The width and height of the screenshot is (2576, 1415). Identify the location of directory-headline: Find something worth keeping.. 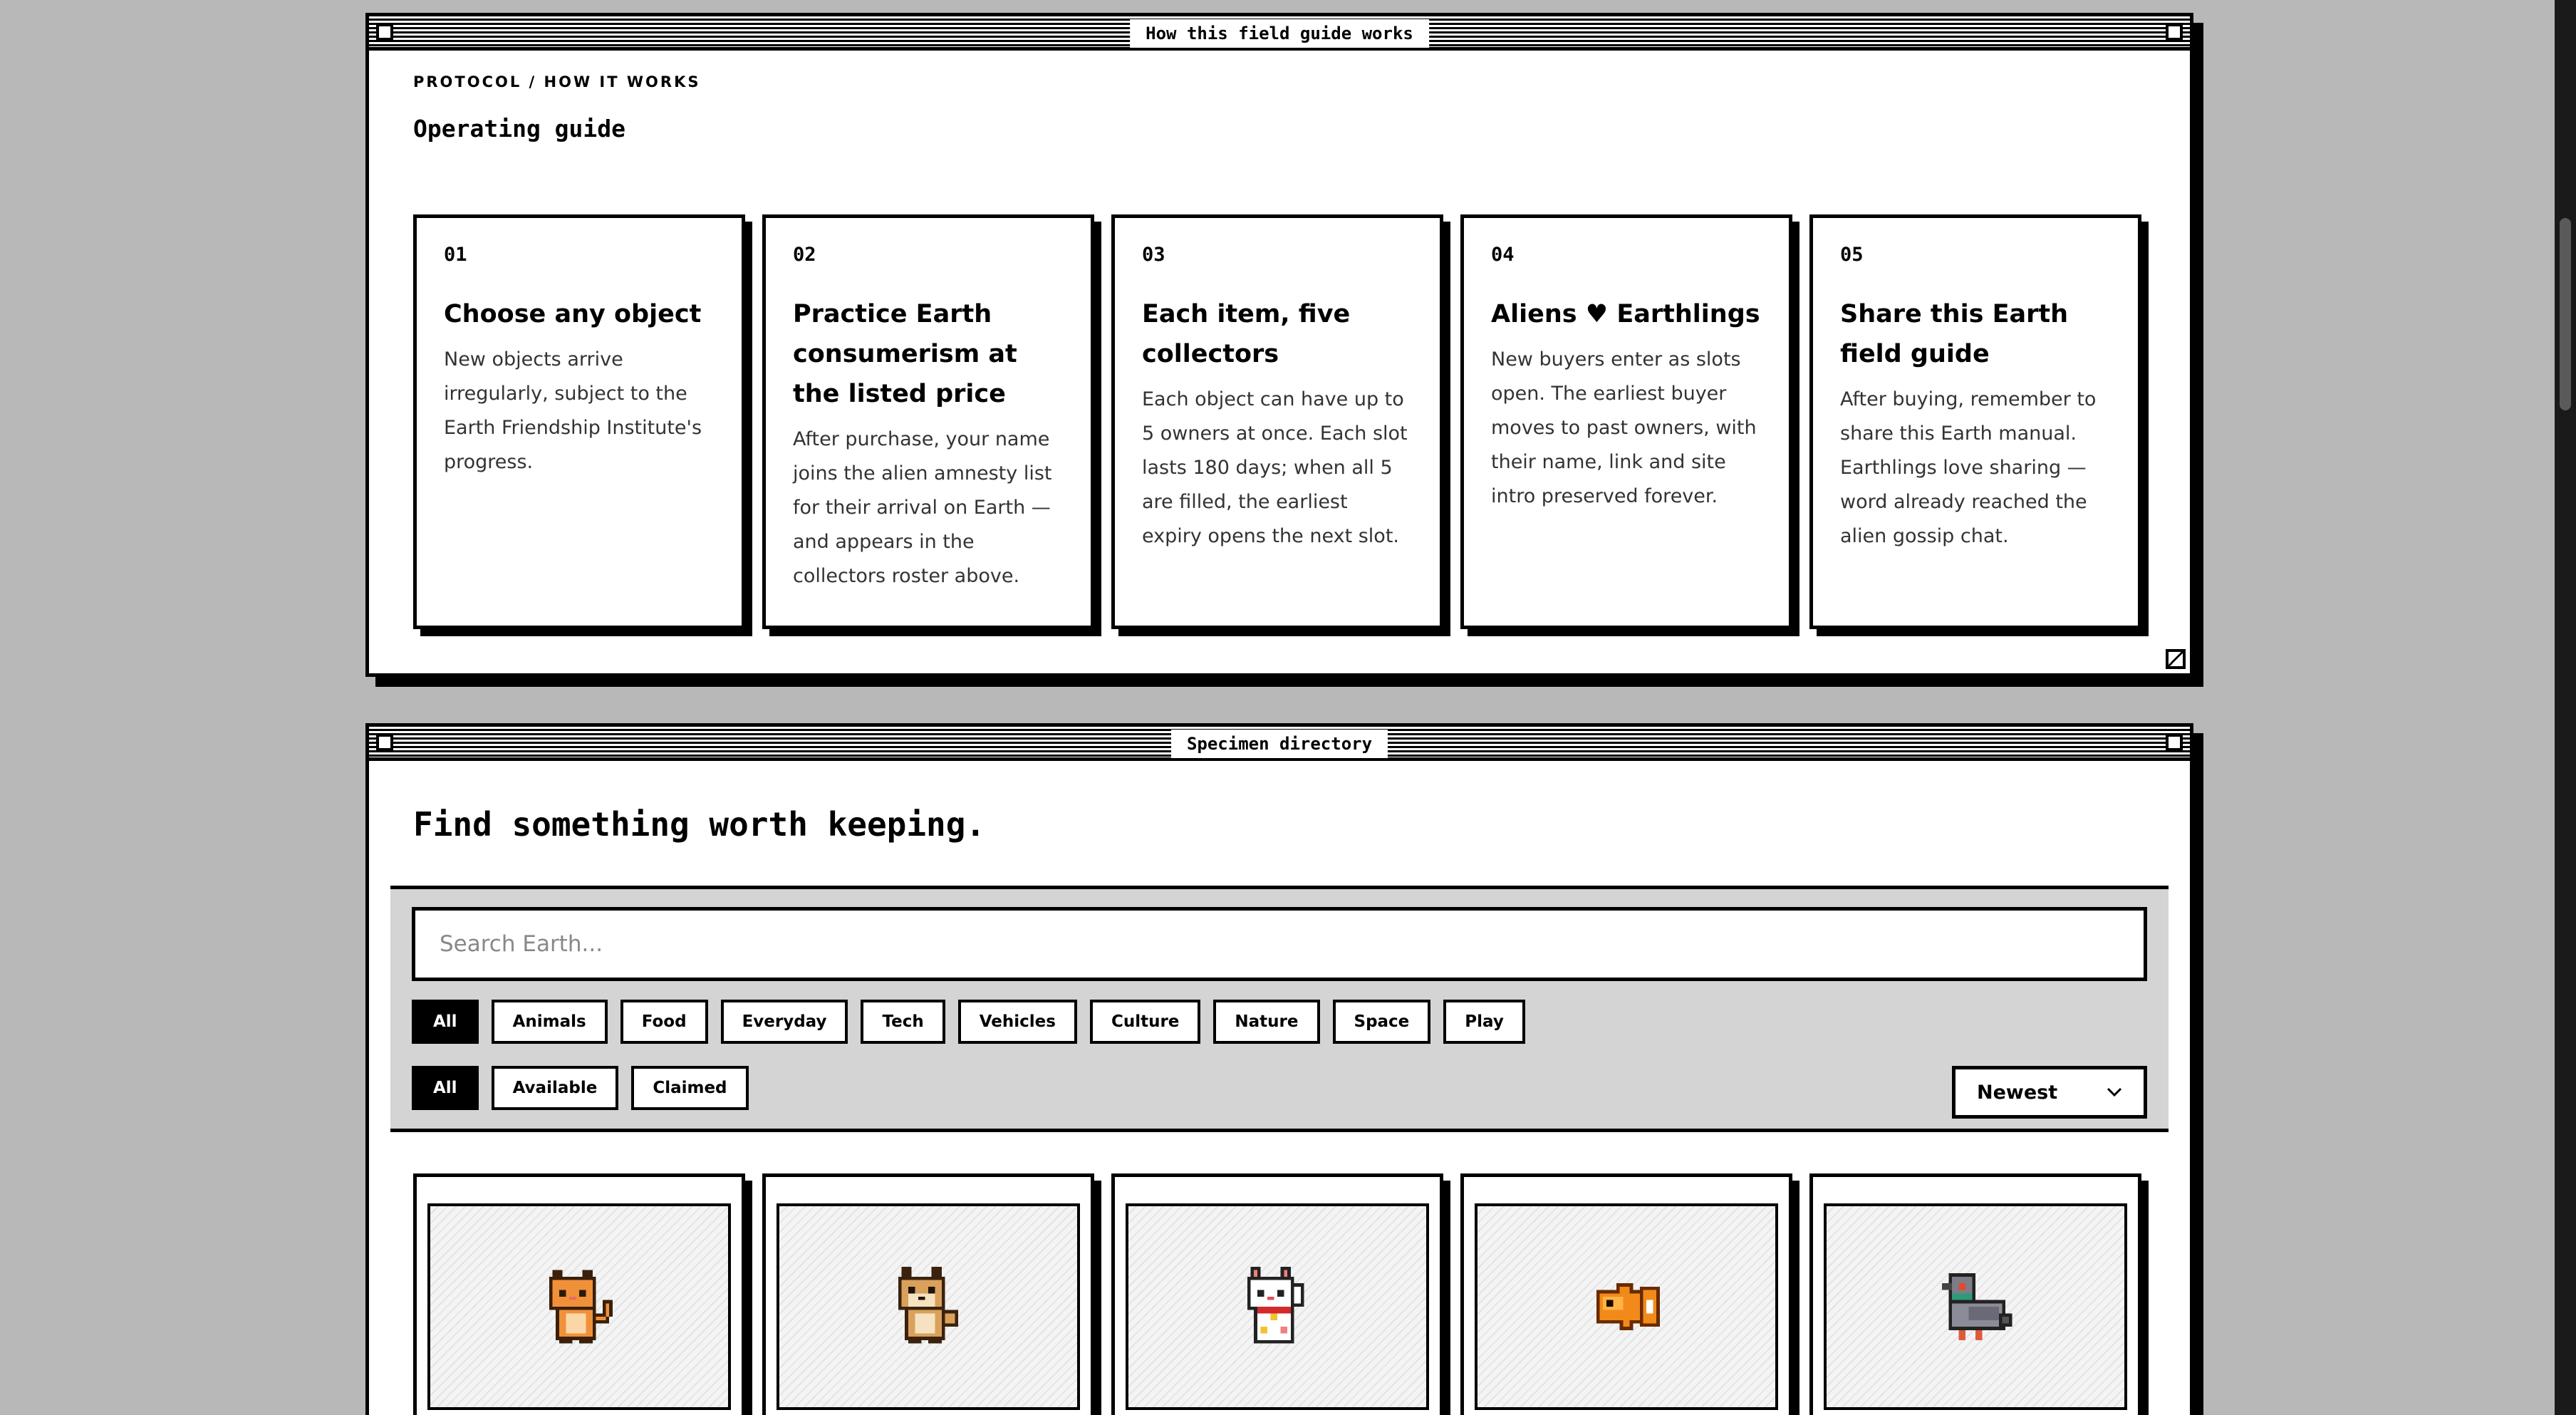
(699, 824).